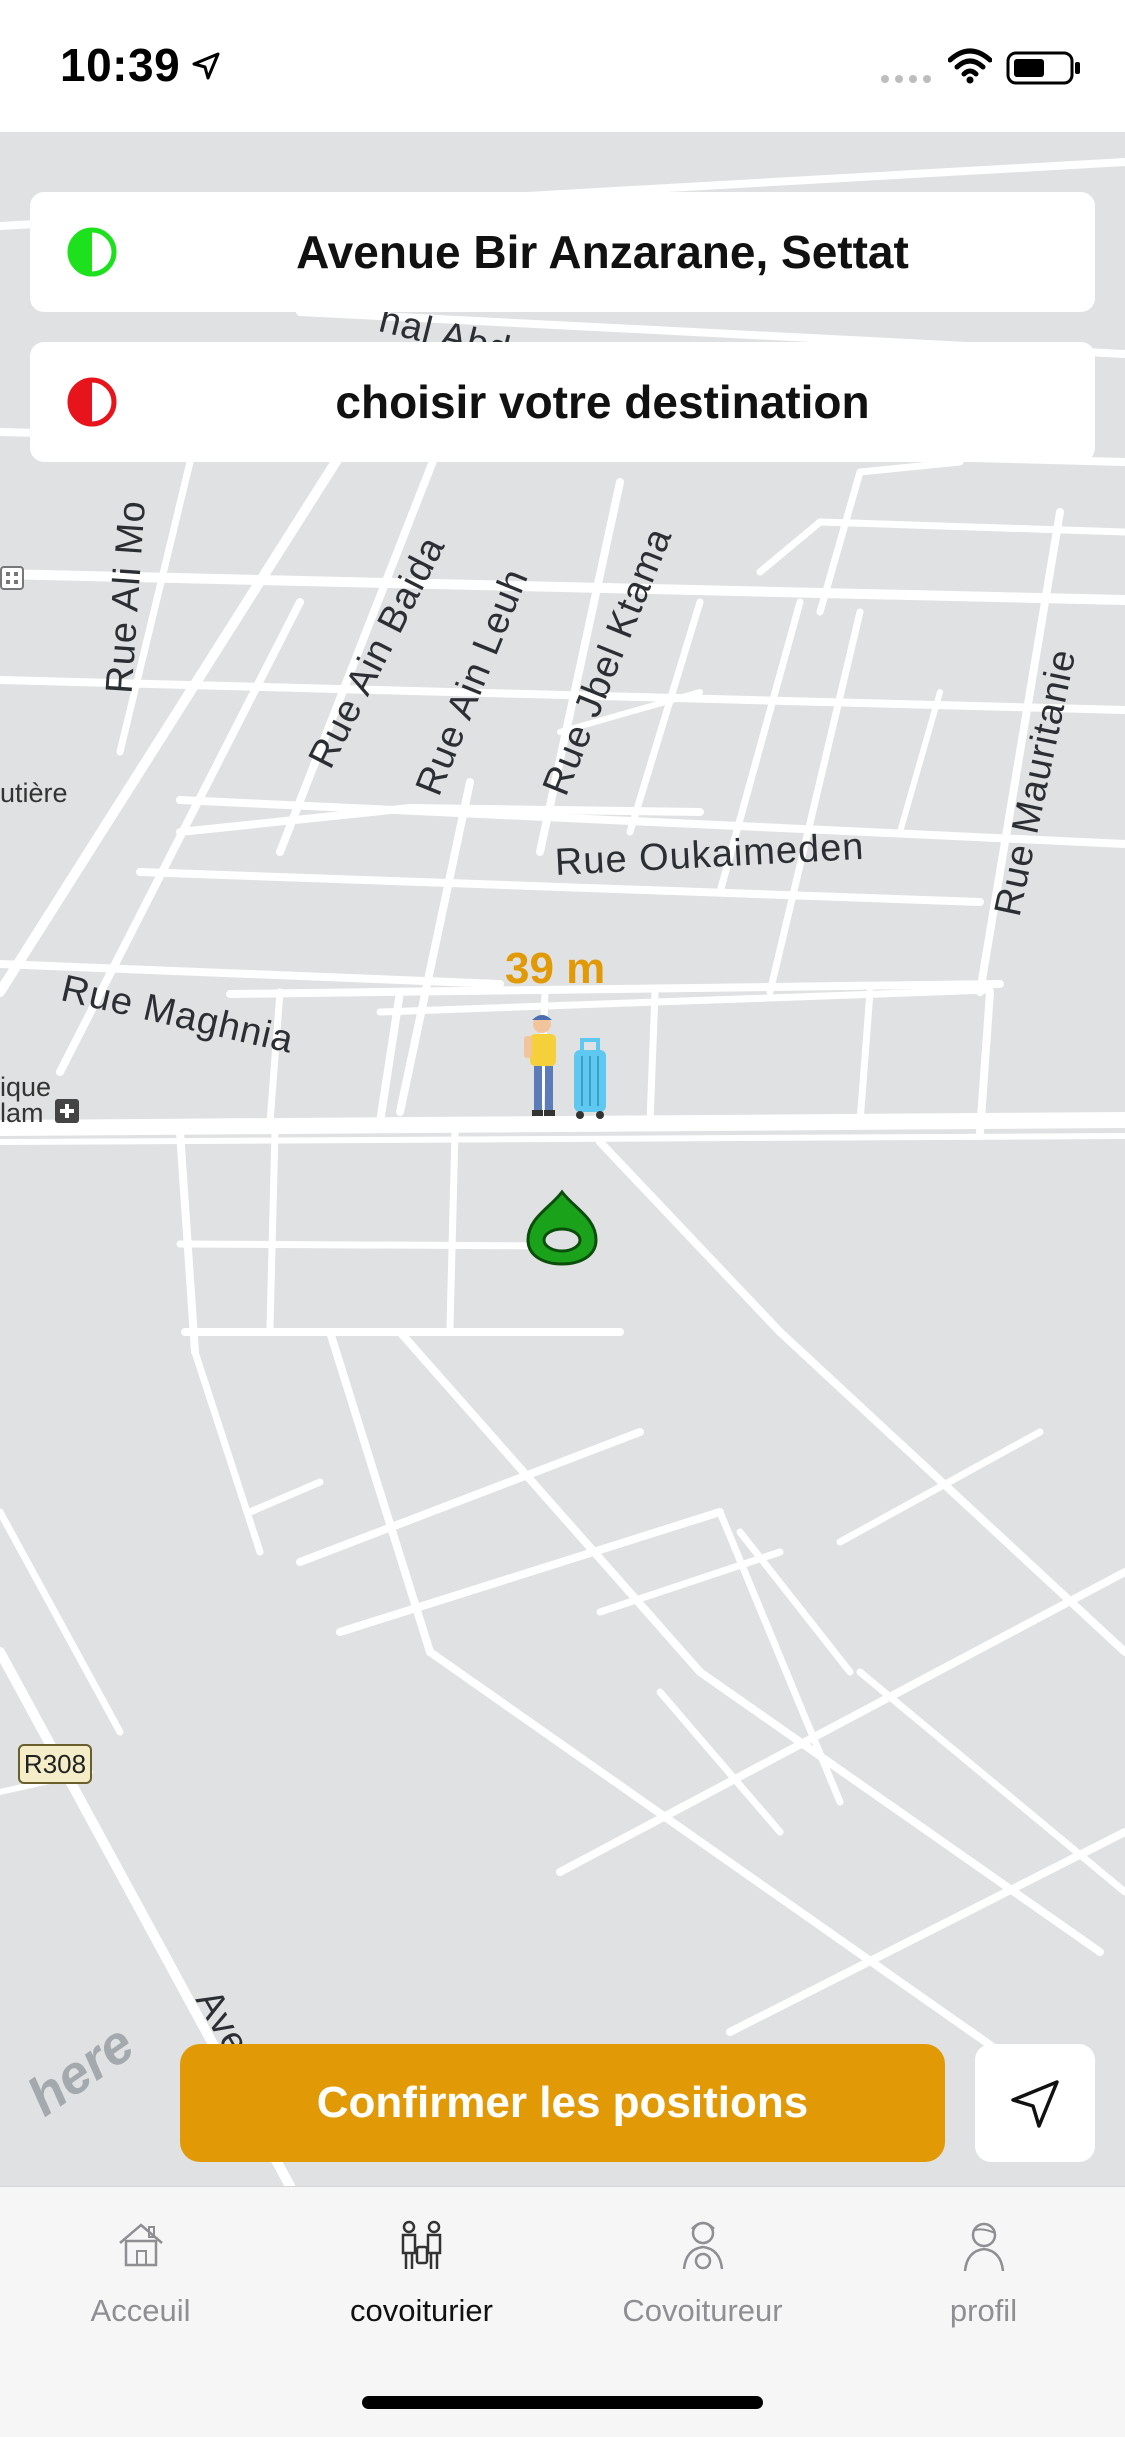  I want to click on profile-icon, so click(984, 2247).